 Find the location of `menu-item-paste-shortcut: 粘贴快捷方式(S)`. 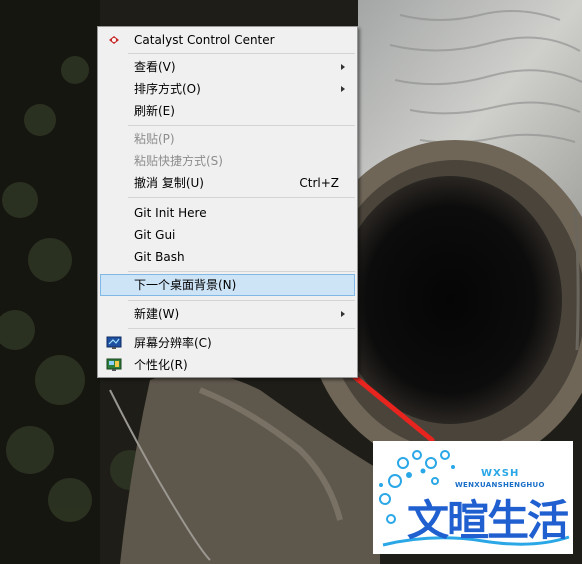

menu-item-paste-shortcut: 粘贴快捷方式(S) is located at coordinates (227, 161).